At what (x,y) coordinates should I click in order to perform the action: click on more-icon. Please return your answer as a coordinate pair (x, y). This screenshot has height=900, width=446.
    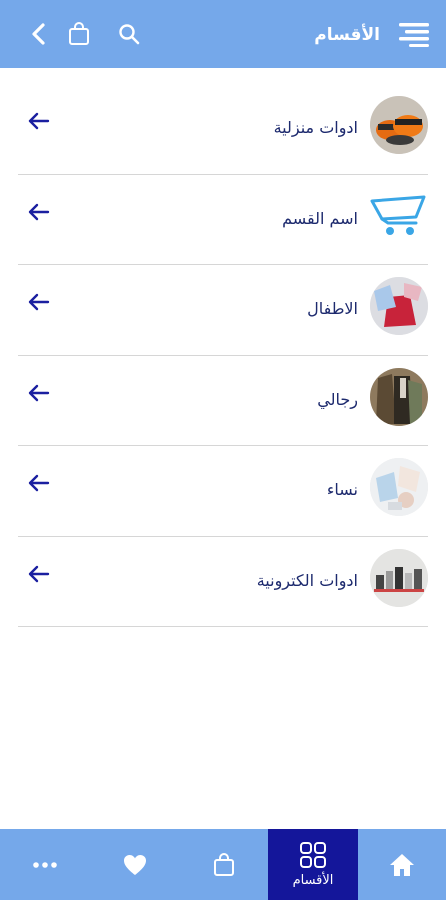
    Looking at the image, I should click on (45, 864).